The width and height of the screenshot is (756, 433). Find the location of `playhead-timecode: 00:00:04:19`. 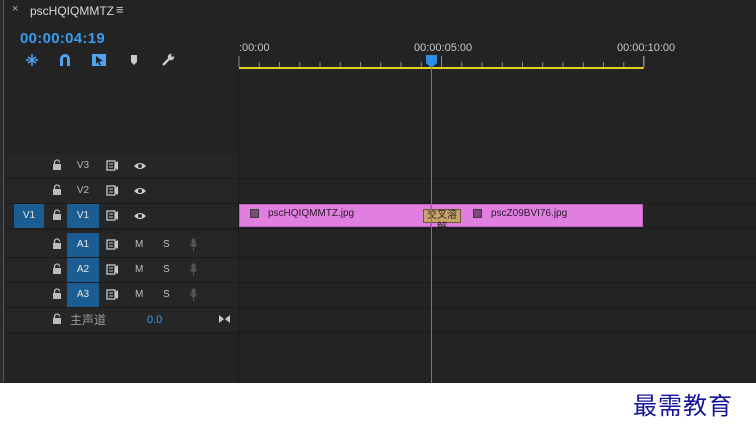

playhead-timecode: 00:00:04:19 is located at coordinates (62, 38).